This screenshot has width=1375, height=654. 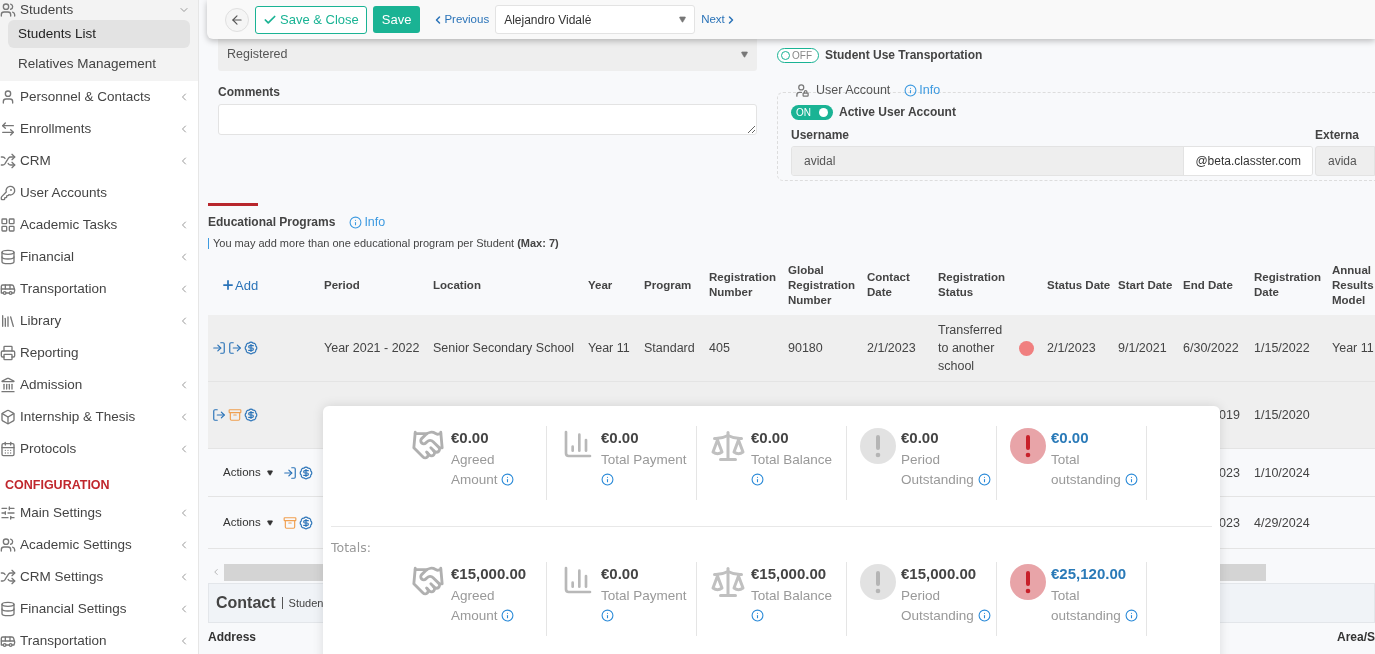 What do you see at coordinates (504, 348) in the screenshot?
I see `table-cell: Senior Secondary School` at bounding box center [504, 348].